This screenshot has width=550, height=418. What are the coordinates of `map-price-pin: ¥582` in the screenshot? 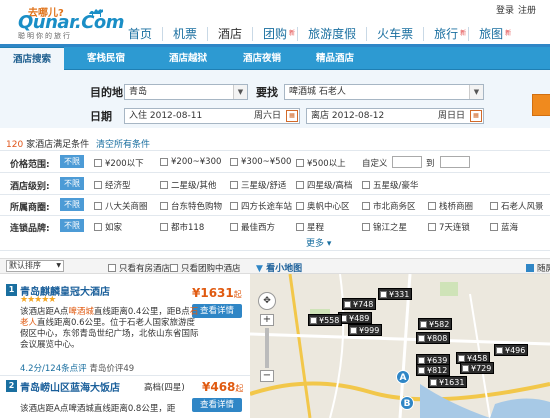 It's located at (435, 324).